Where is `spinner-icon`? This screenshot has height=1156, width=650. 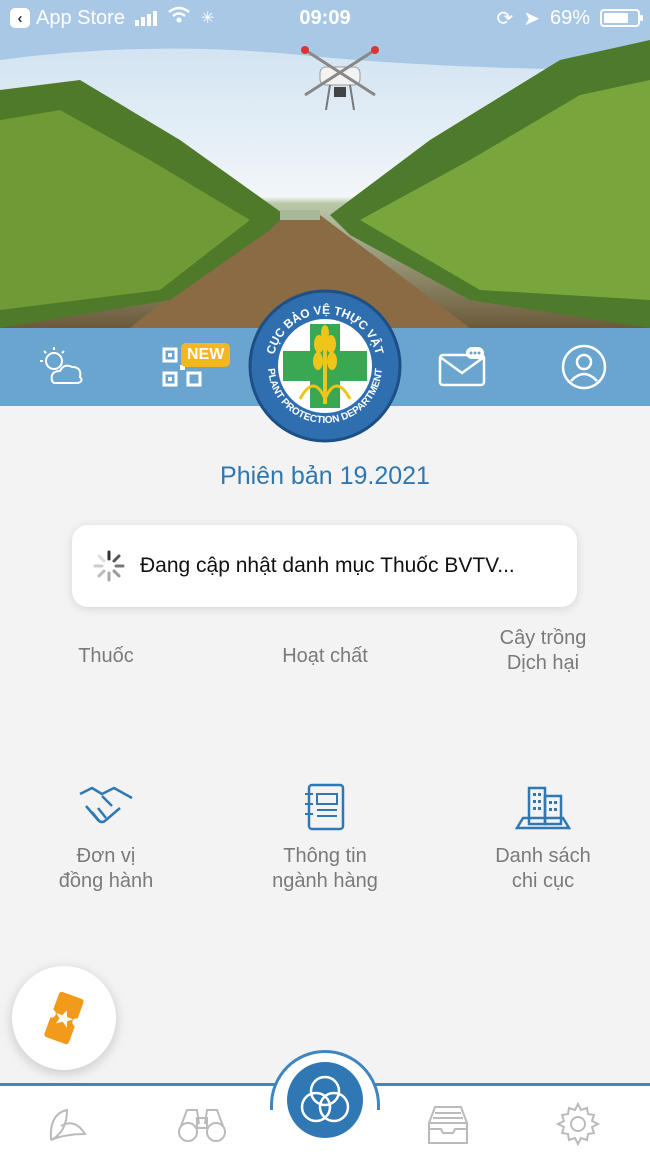 spinner-icon is located at coordinates (109, 566).